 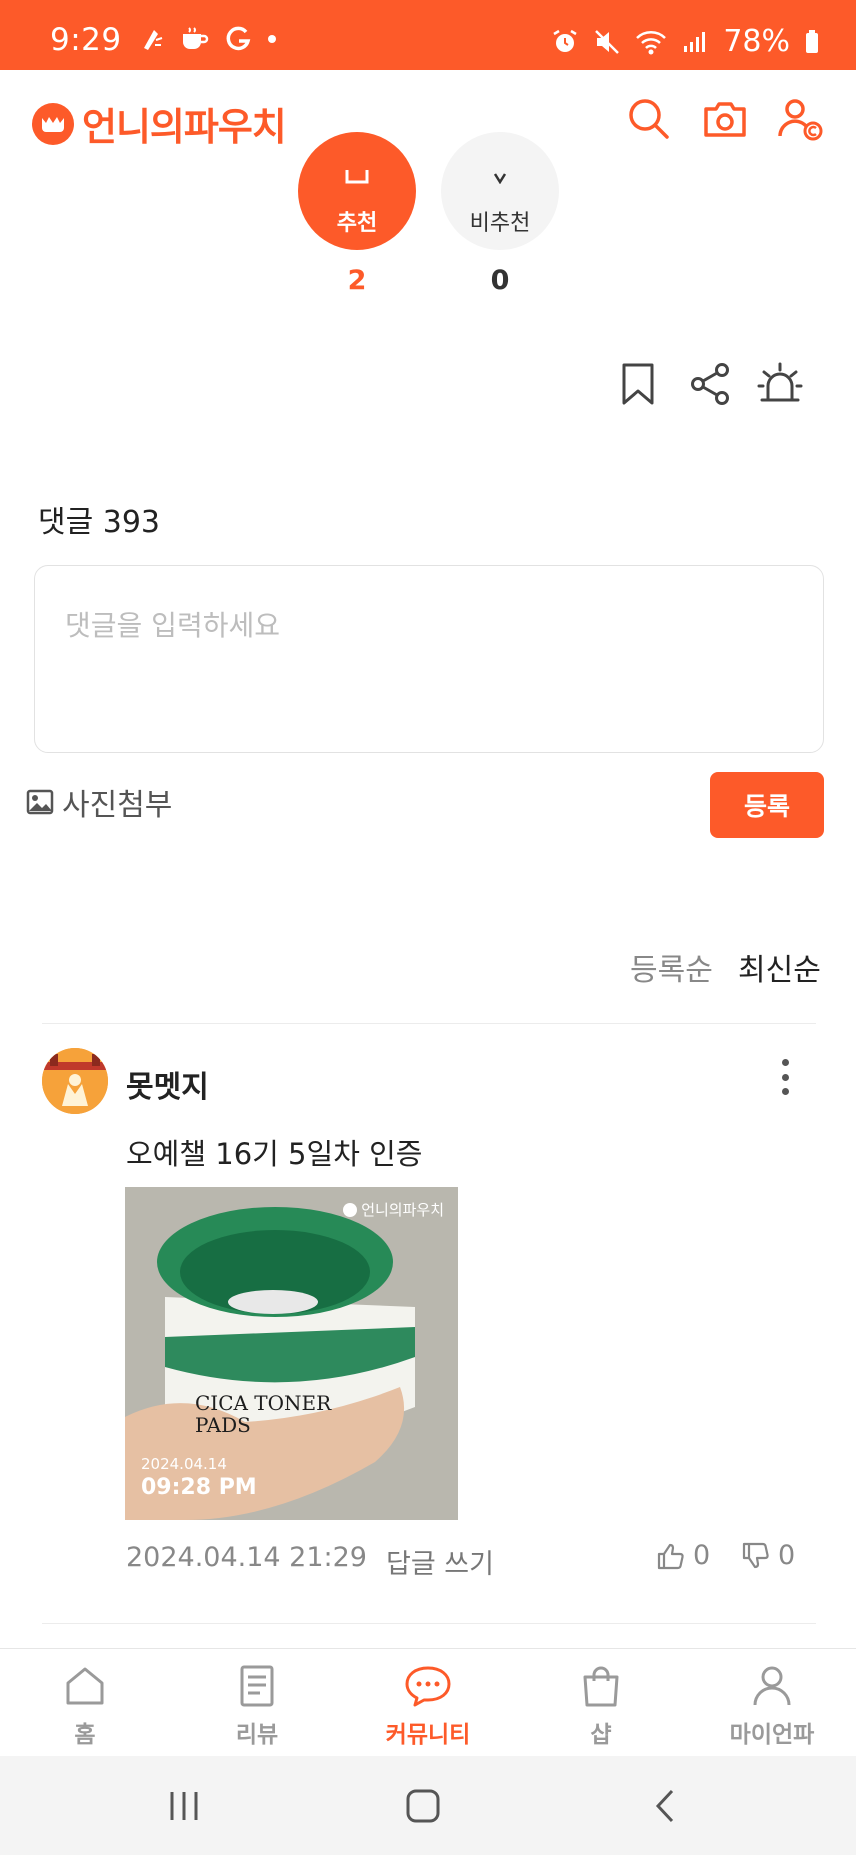 What do you see at coordinates (800, 119) in the screenshot?
I see `profile-icon` at bounding box center [800, 119].